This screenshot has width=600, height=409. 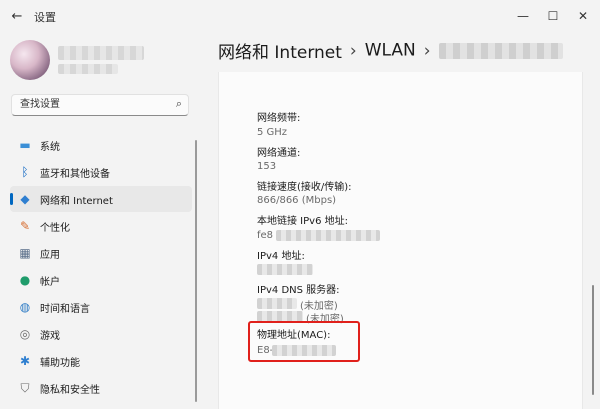 I want to click on sidebar-item-personalization: ✎ 个性化, so click(x=101, y=226).